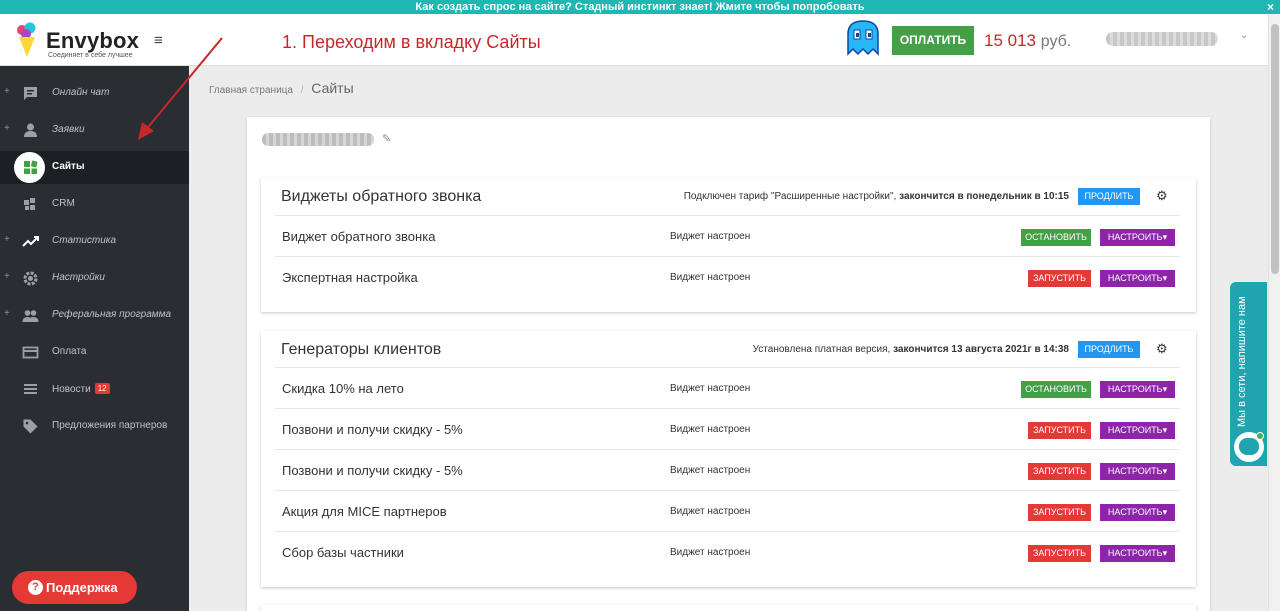 The width and height of the screenshot is (1280, 611). I want to click on sidebar-item-statistics: + Статистика, so click(94, 241).